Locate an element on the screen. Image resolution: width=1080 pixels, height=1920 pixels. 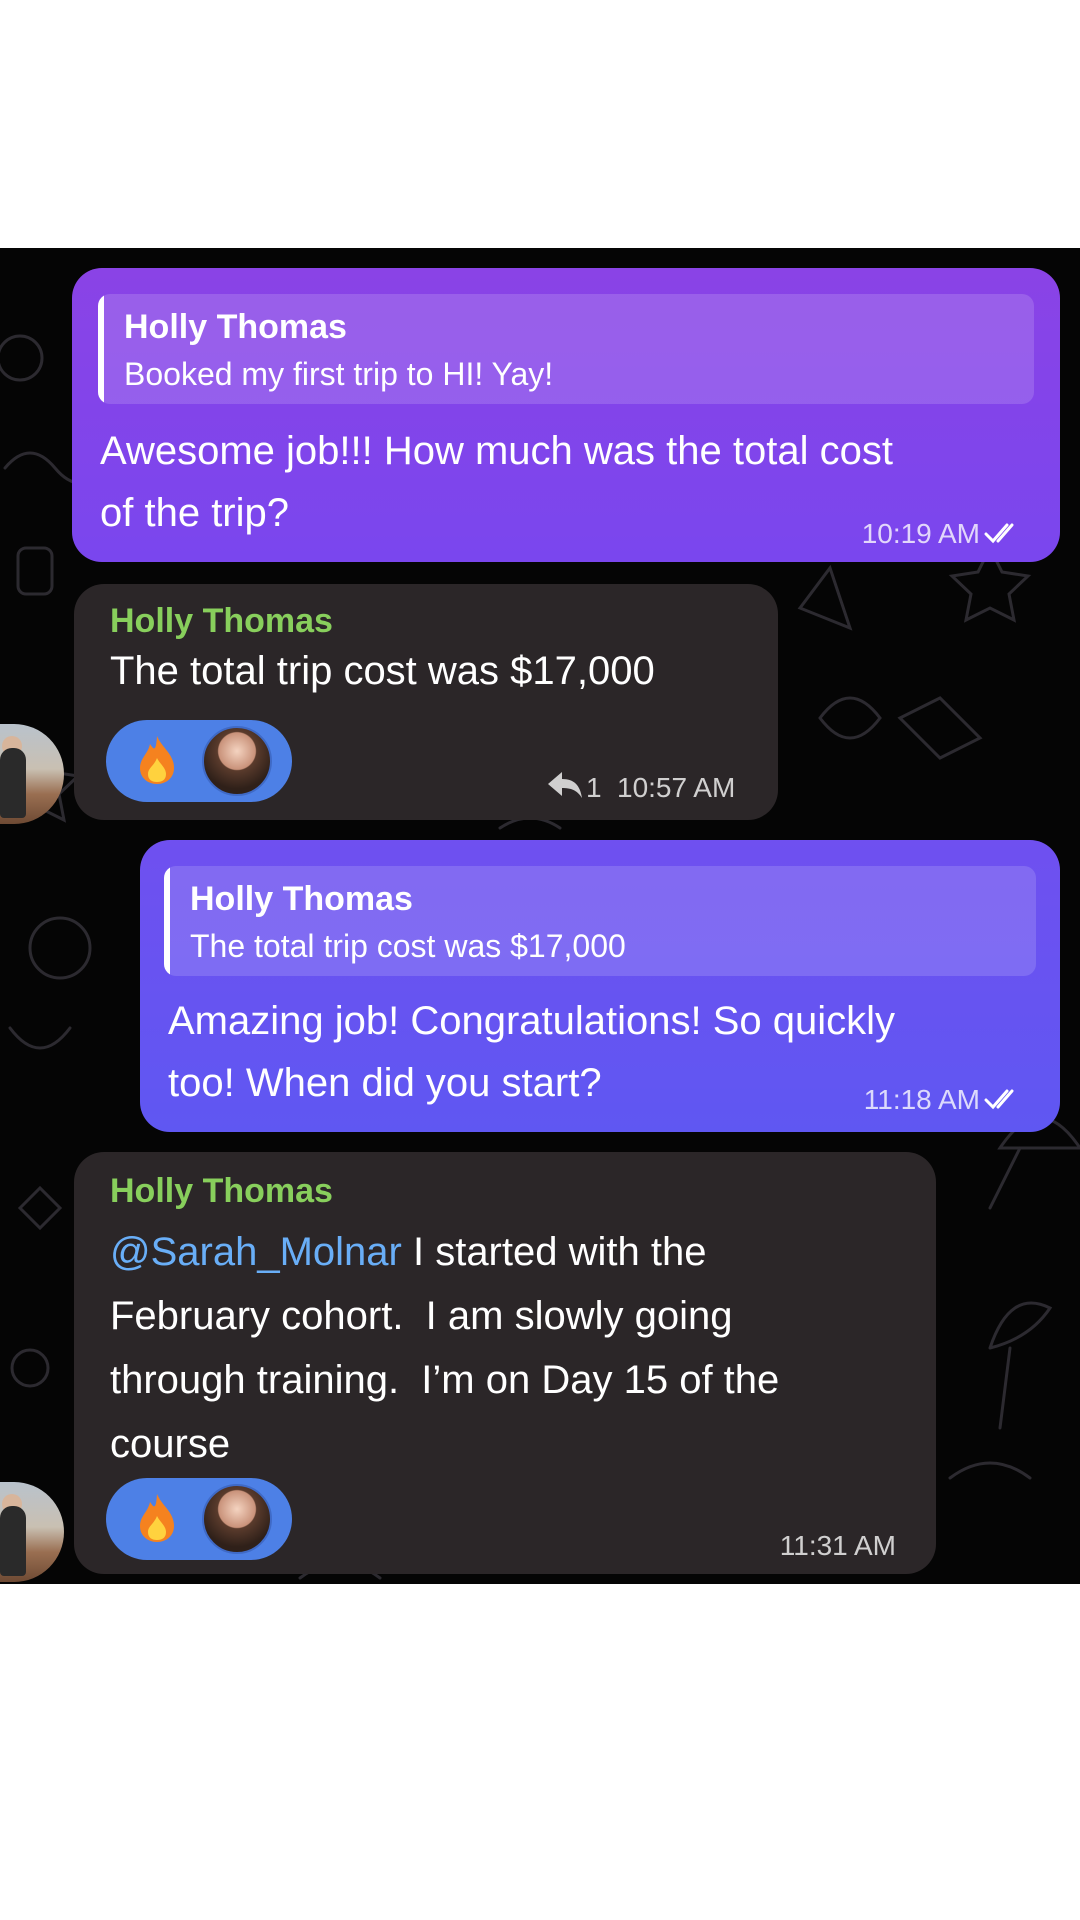
message-line-rest: I started with the is located at coordinates (554, 1252).